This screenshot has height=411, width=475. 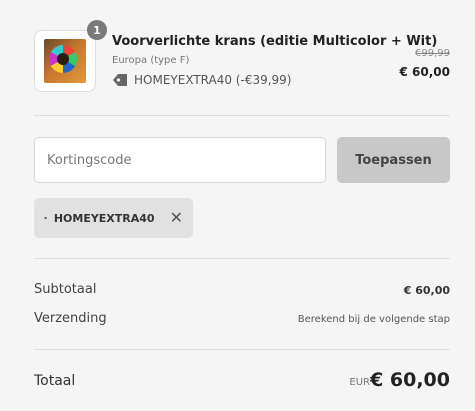 What do you see at coordinates (424, 72) in the screenshot?
I see `final-price: € 60,00` at bounding box center [424, 72].